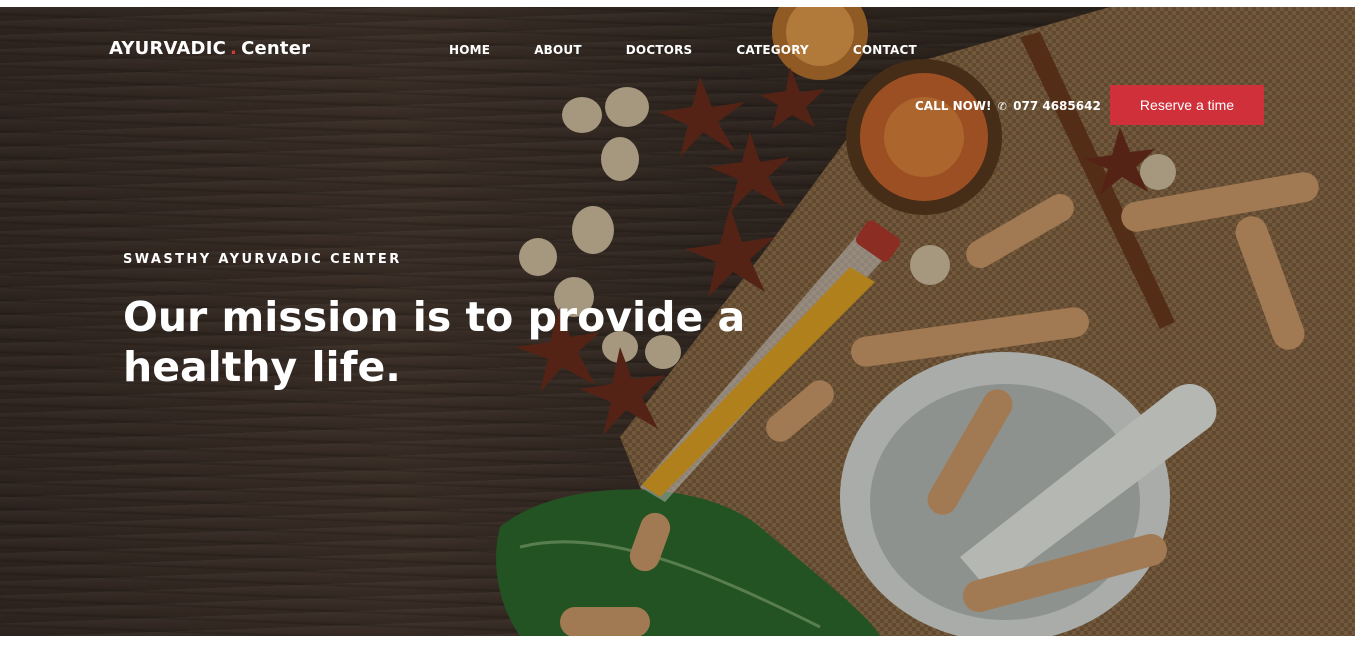 This screenshot has height=647, width=1355. What do you see at coordinates (262, 259) in the screenshot?
I see `hero-kicker: SWASTHY AYURVADIC CENTER` at bounding box center [262, 259].